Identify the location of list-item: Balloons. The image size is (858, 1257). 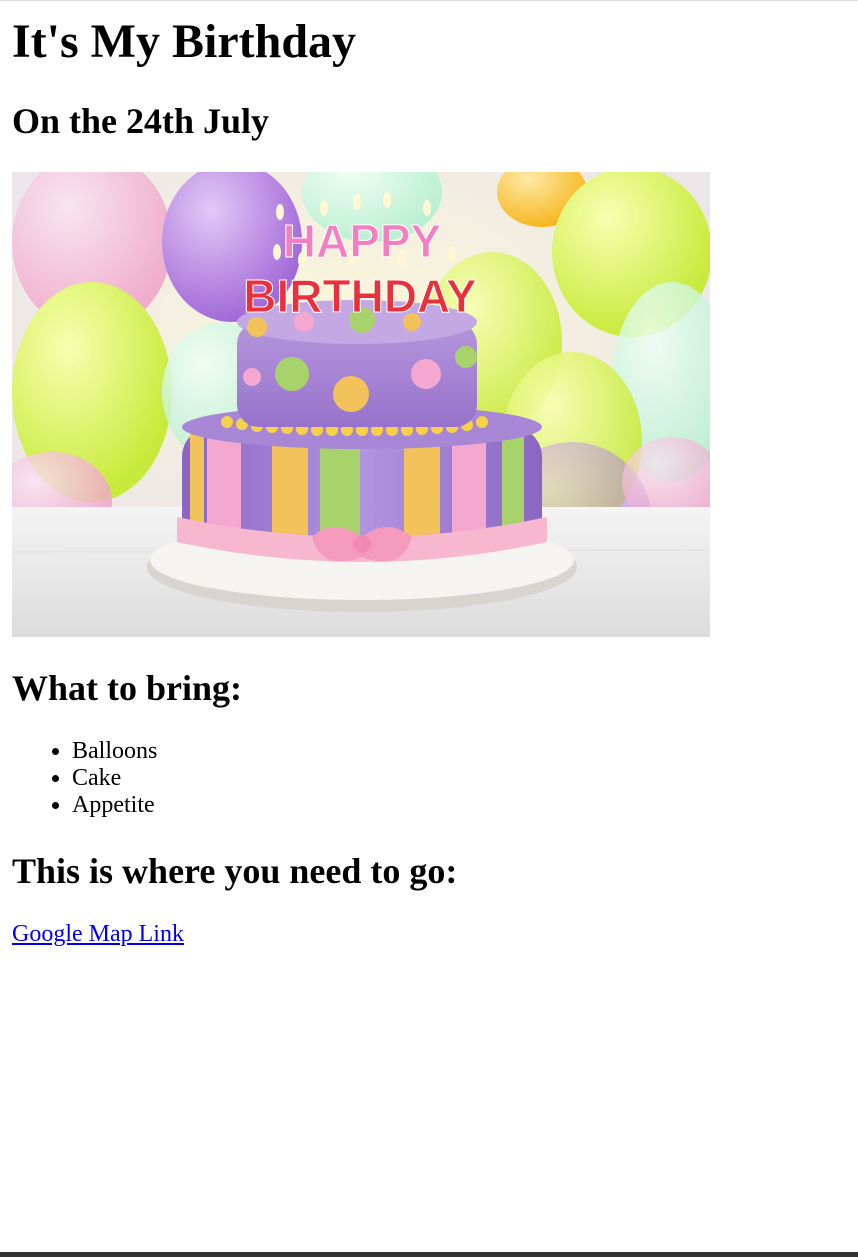
(114, 751).